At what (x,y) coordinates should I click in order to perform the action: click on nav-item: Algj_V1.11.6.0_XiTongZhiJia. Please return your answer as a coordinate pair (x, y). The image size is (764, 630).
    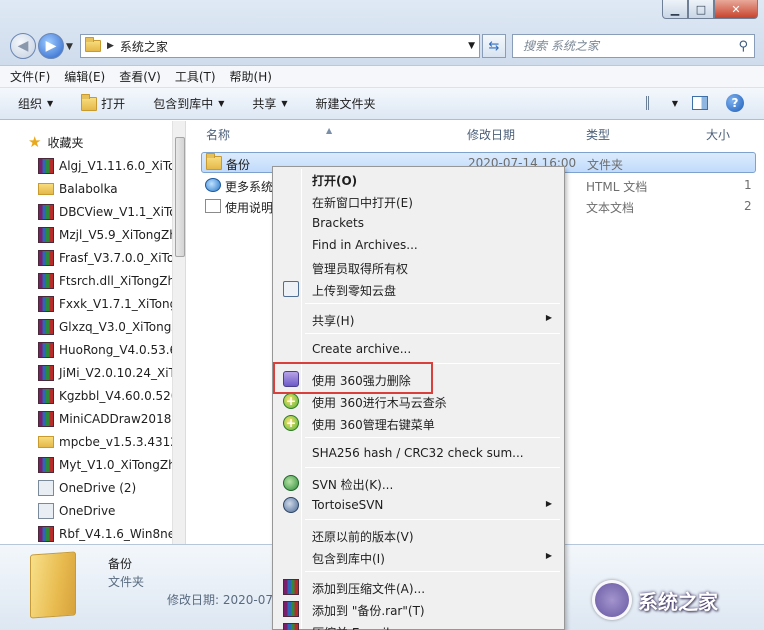
    Looking at the image, I should click on (105, 165).